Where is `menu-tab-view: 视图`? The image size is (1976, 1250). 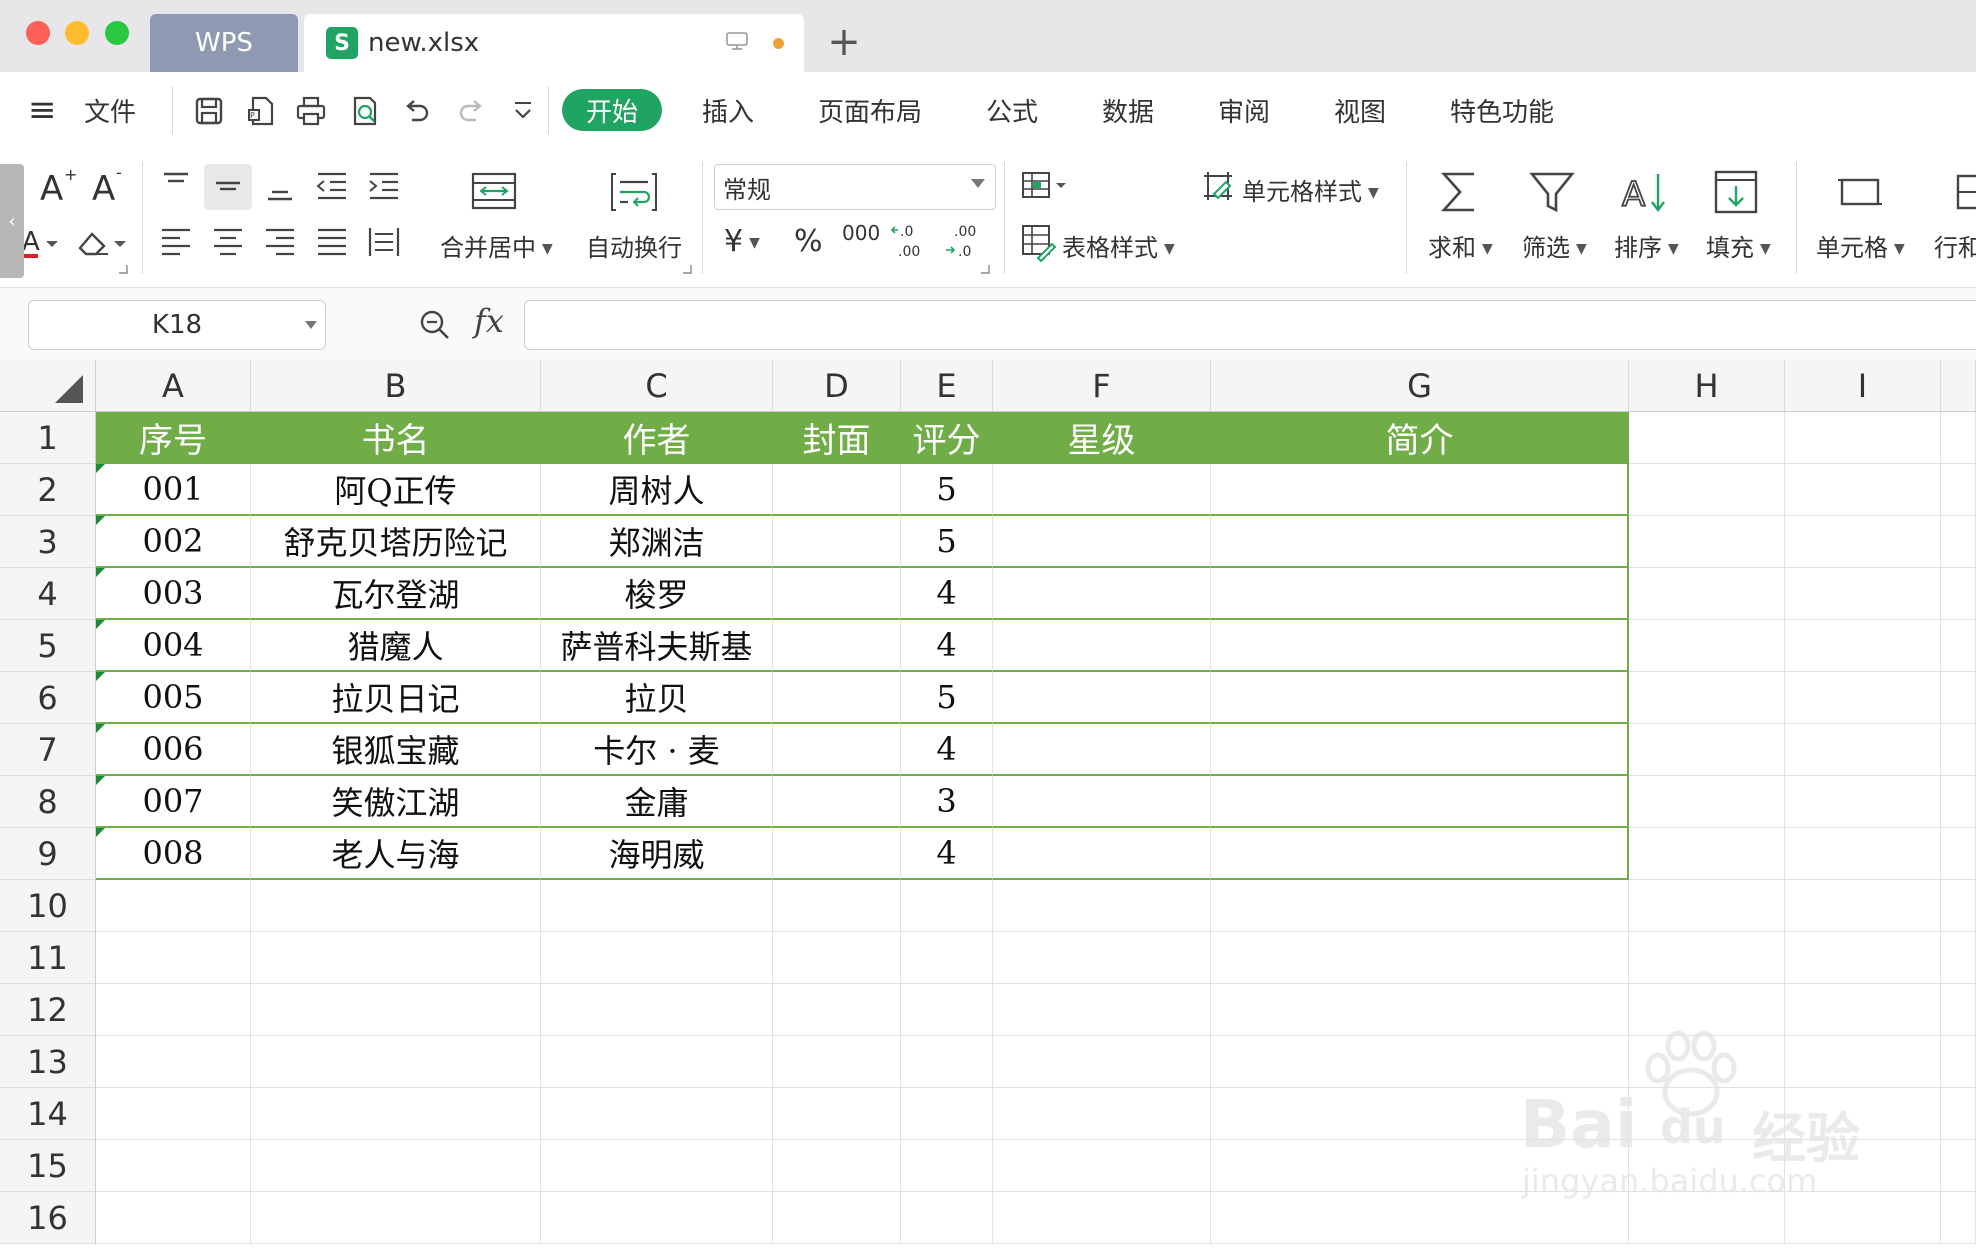 menu-tab-view: 视图 is located at coordinates (1360, 110).